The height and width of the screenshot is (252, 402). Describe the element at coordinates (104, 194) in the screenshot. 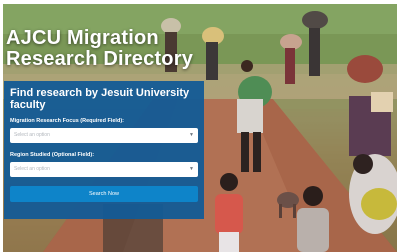

I see `search-now-button: Search Now` at that location.